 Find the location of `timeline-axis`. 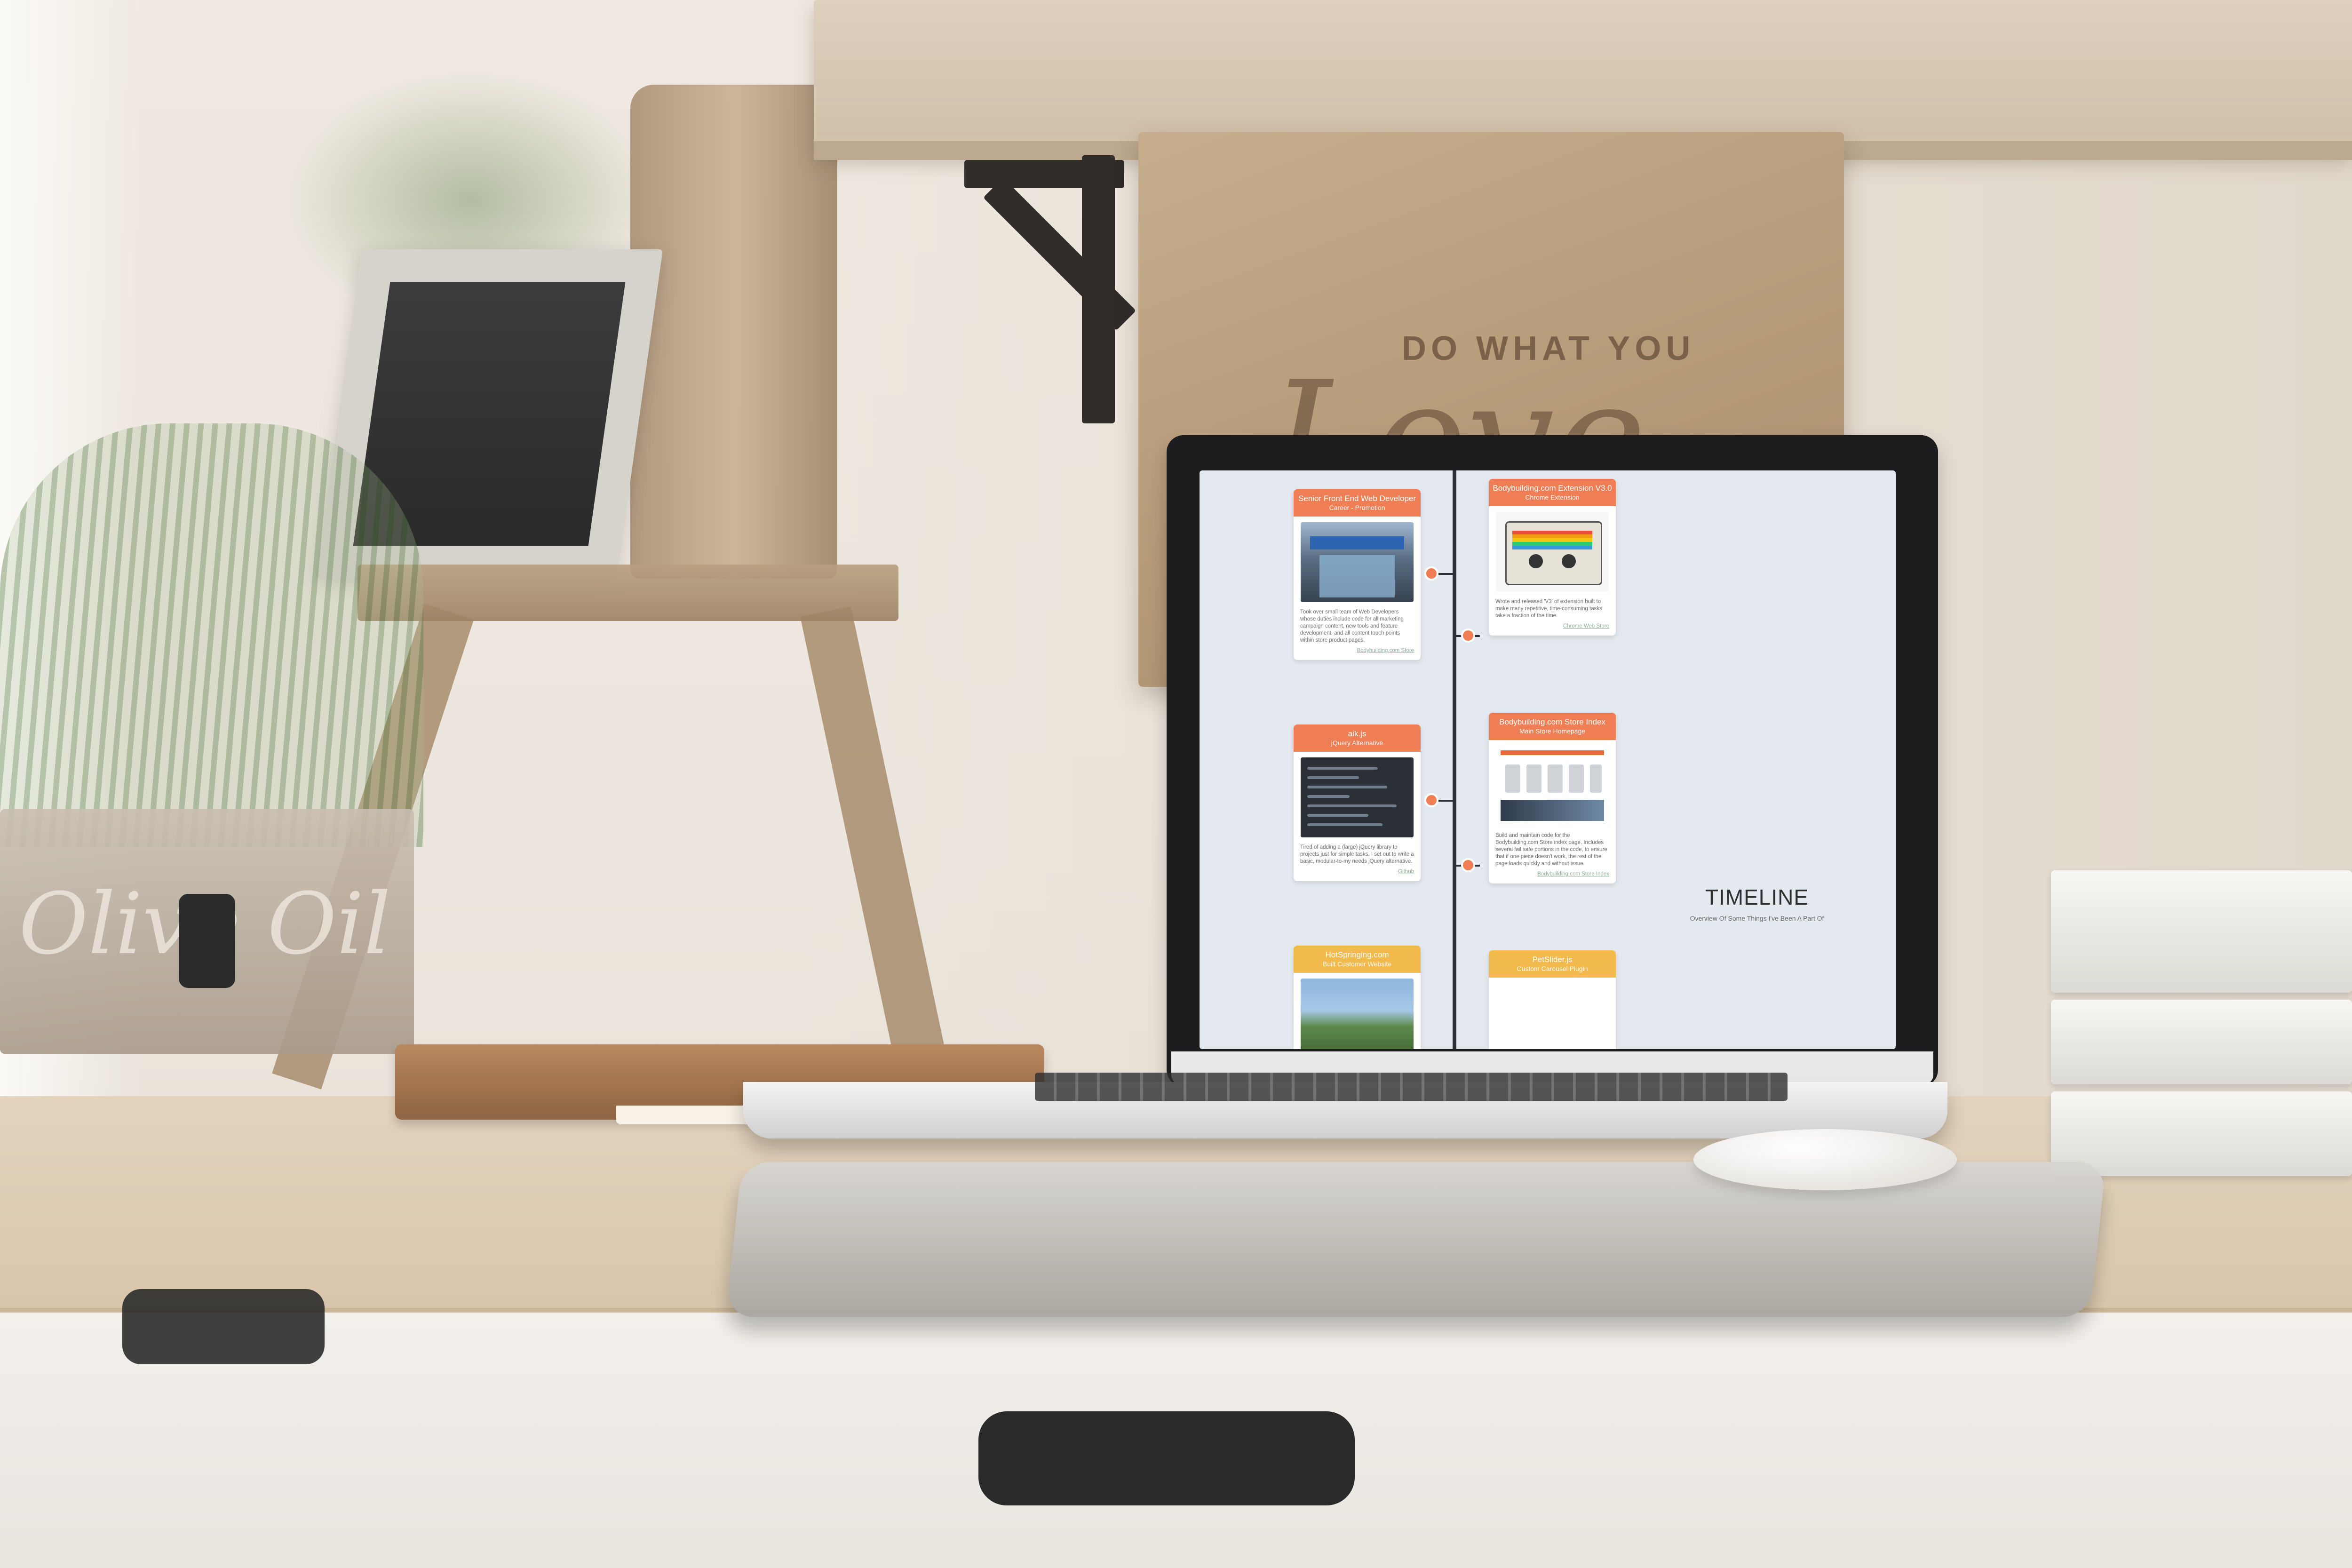

timeline-axis is located at coordinates (1454, 759).